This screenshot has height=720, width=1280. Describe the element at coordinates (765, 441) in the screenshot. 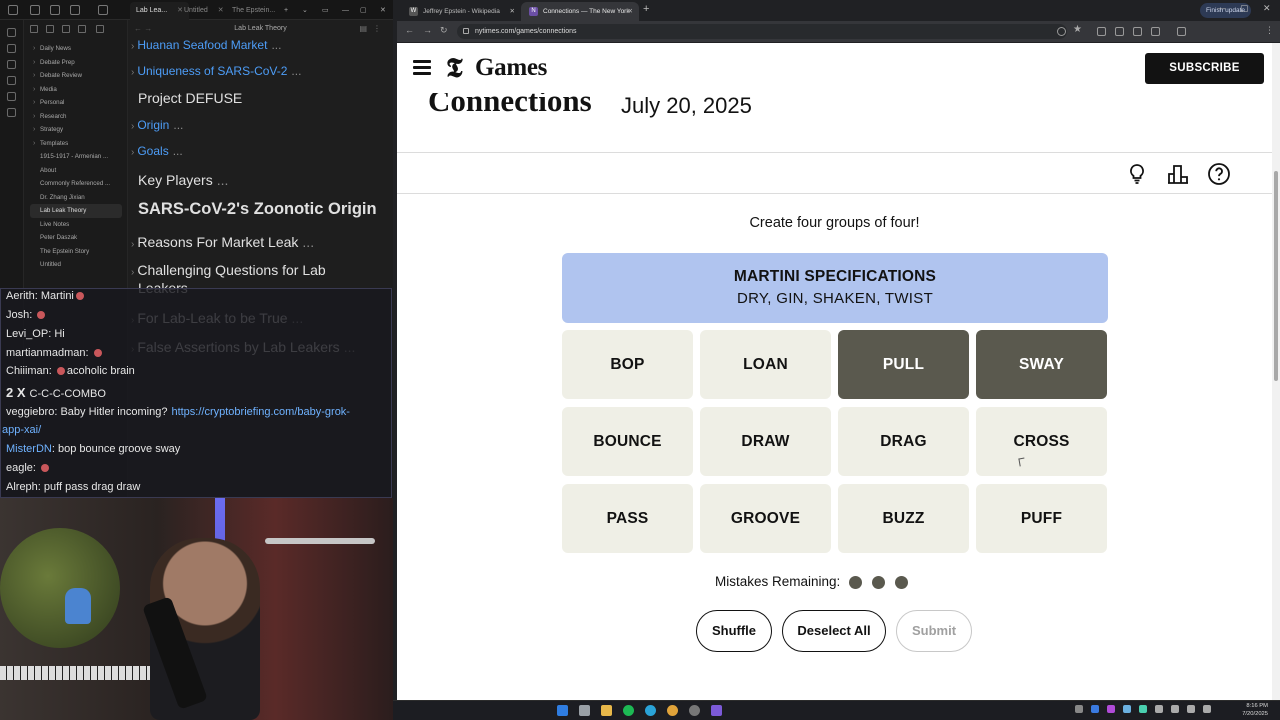

I see `word-card: DRAW` at that location.